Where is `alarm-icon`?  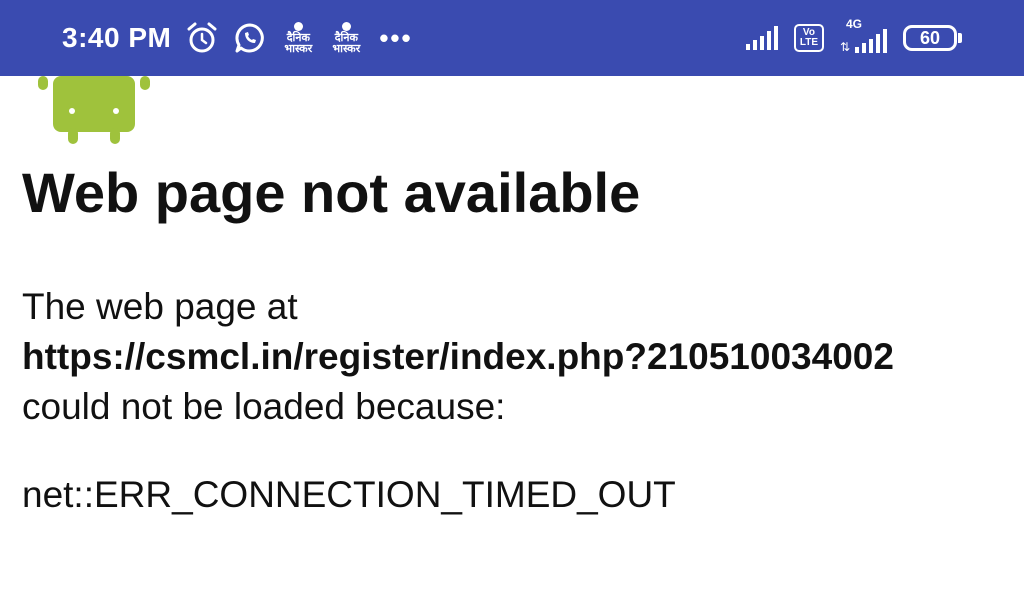 alarm-icon is located at coordinates (202, 38).